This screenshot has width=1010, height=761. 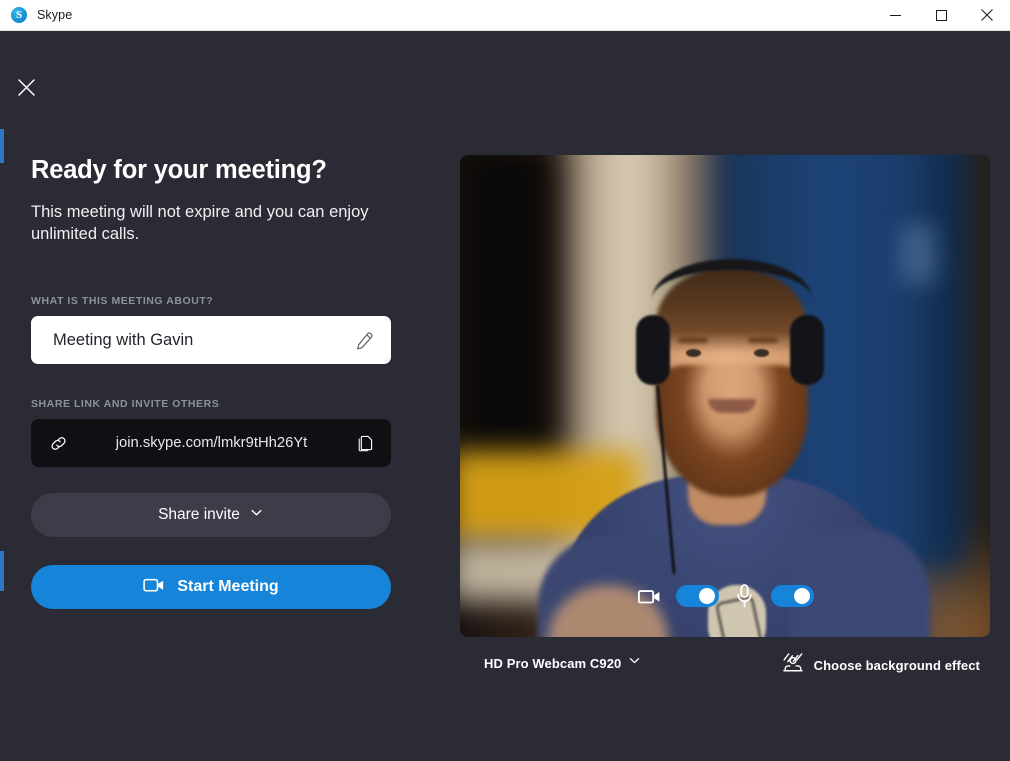 What do you see at coordinates (761, 353) in the screenshot?
I see `person-eye-right` at bounding box center [761, 353].